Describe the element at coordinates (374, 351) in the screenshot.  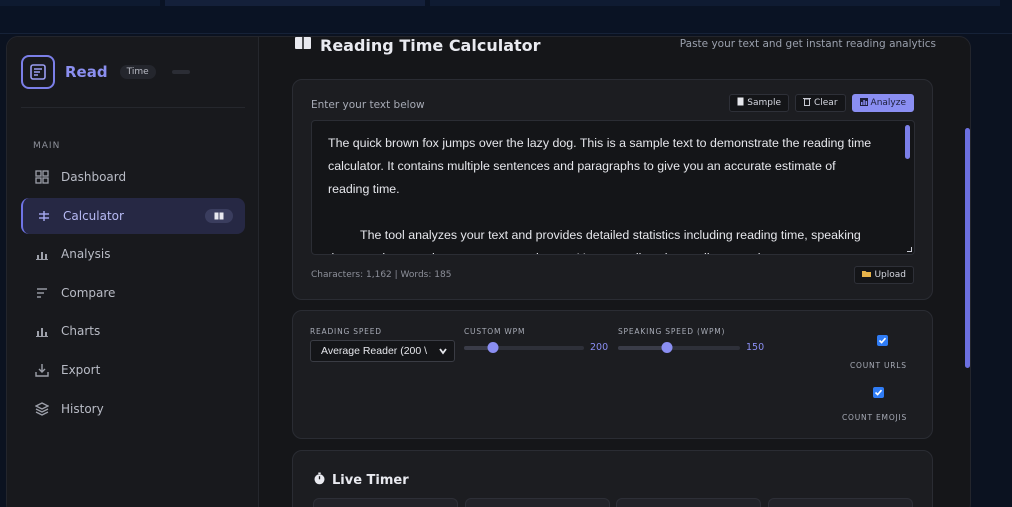
I see `reading-speed-value: Average Reader (200 \` at that location.